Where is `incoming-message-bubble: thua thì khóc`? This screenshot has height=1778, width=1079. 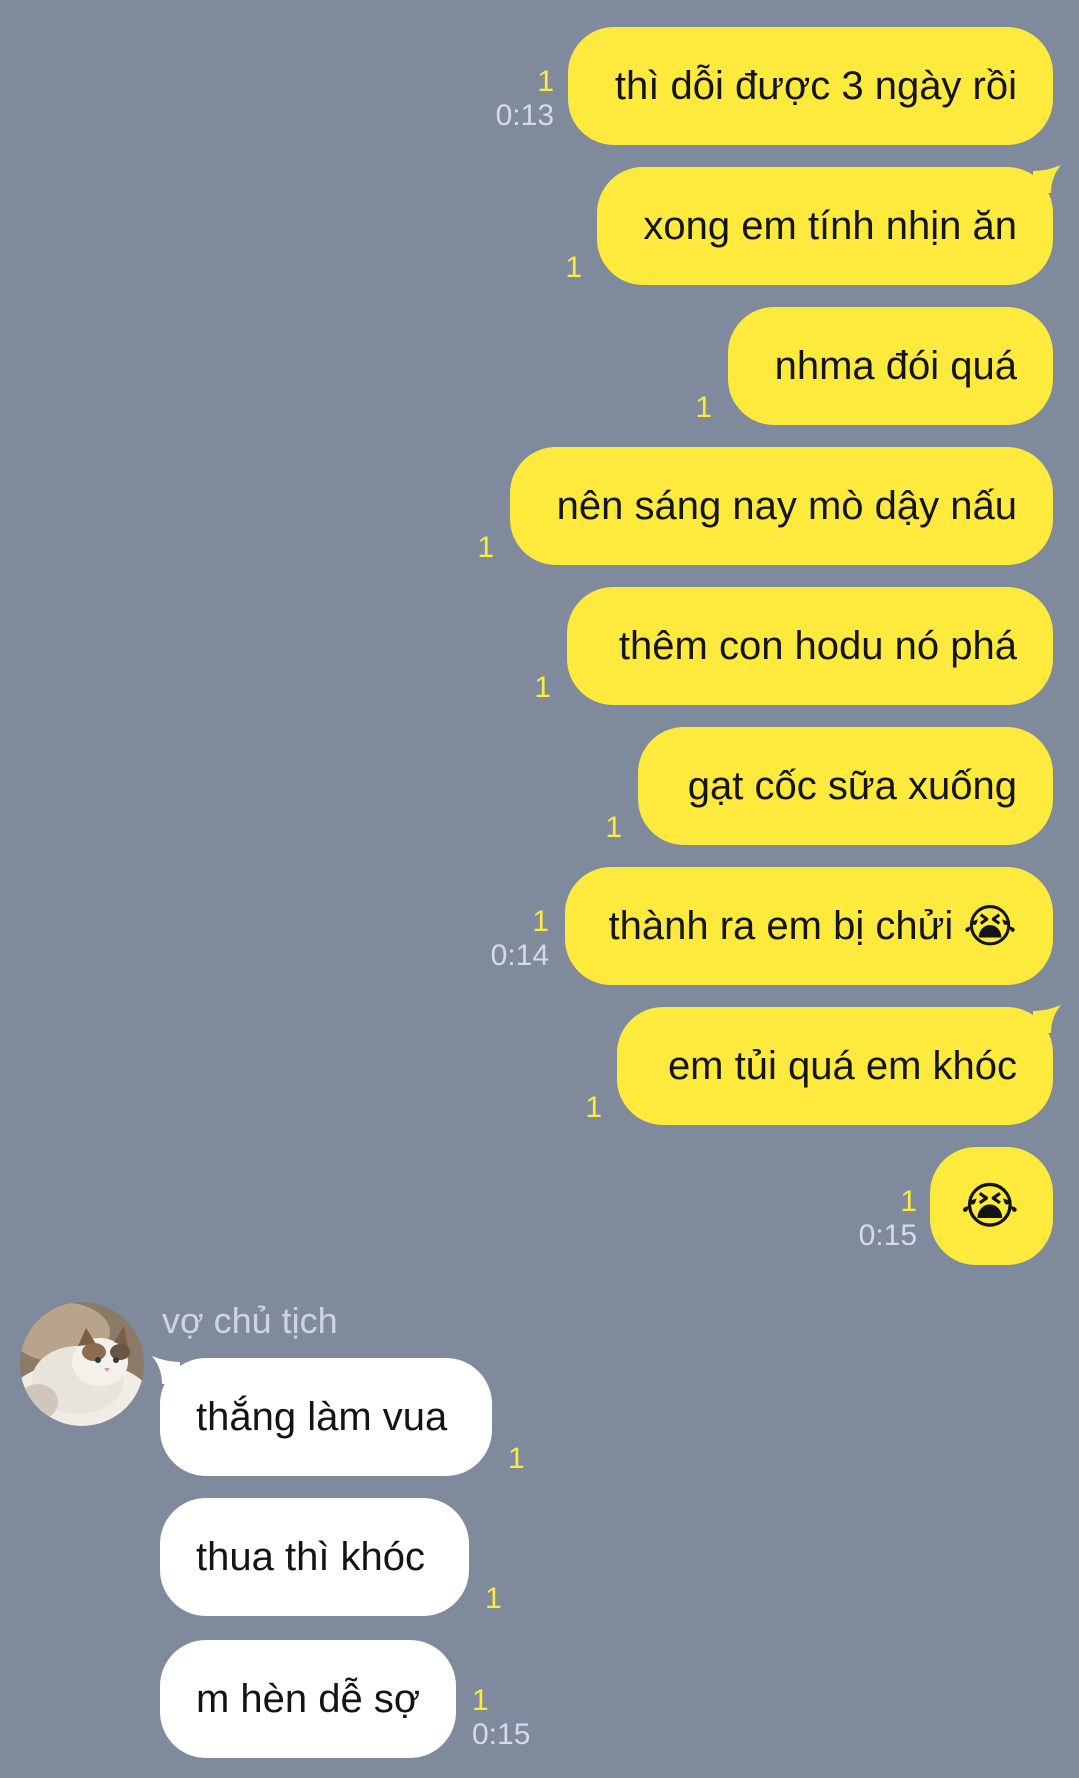 incoming-message-bubble: thua thì khóc is located at coordinates (314, 1557).